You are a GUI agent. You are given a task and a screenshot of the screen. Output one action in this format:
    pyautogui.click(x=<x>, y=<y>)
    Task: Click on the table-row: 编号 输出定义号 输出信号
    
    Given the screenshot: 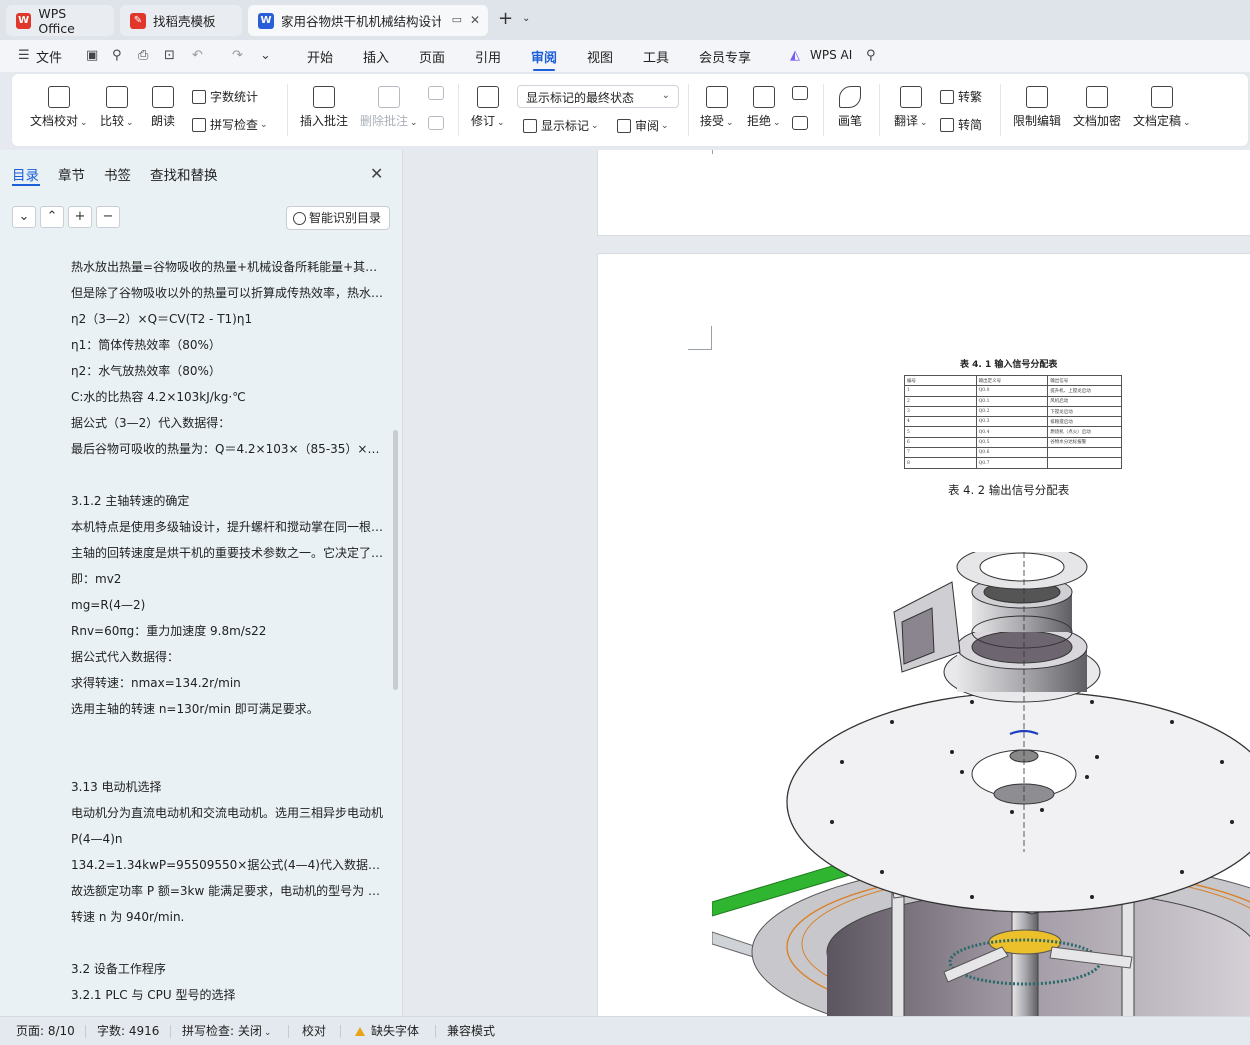 What is the action you would take?
    pyautogui.click(x=1013, y=380)
    